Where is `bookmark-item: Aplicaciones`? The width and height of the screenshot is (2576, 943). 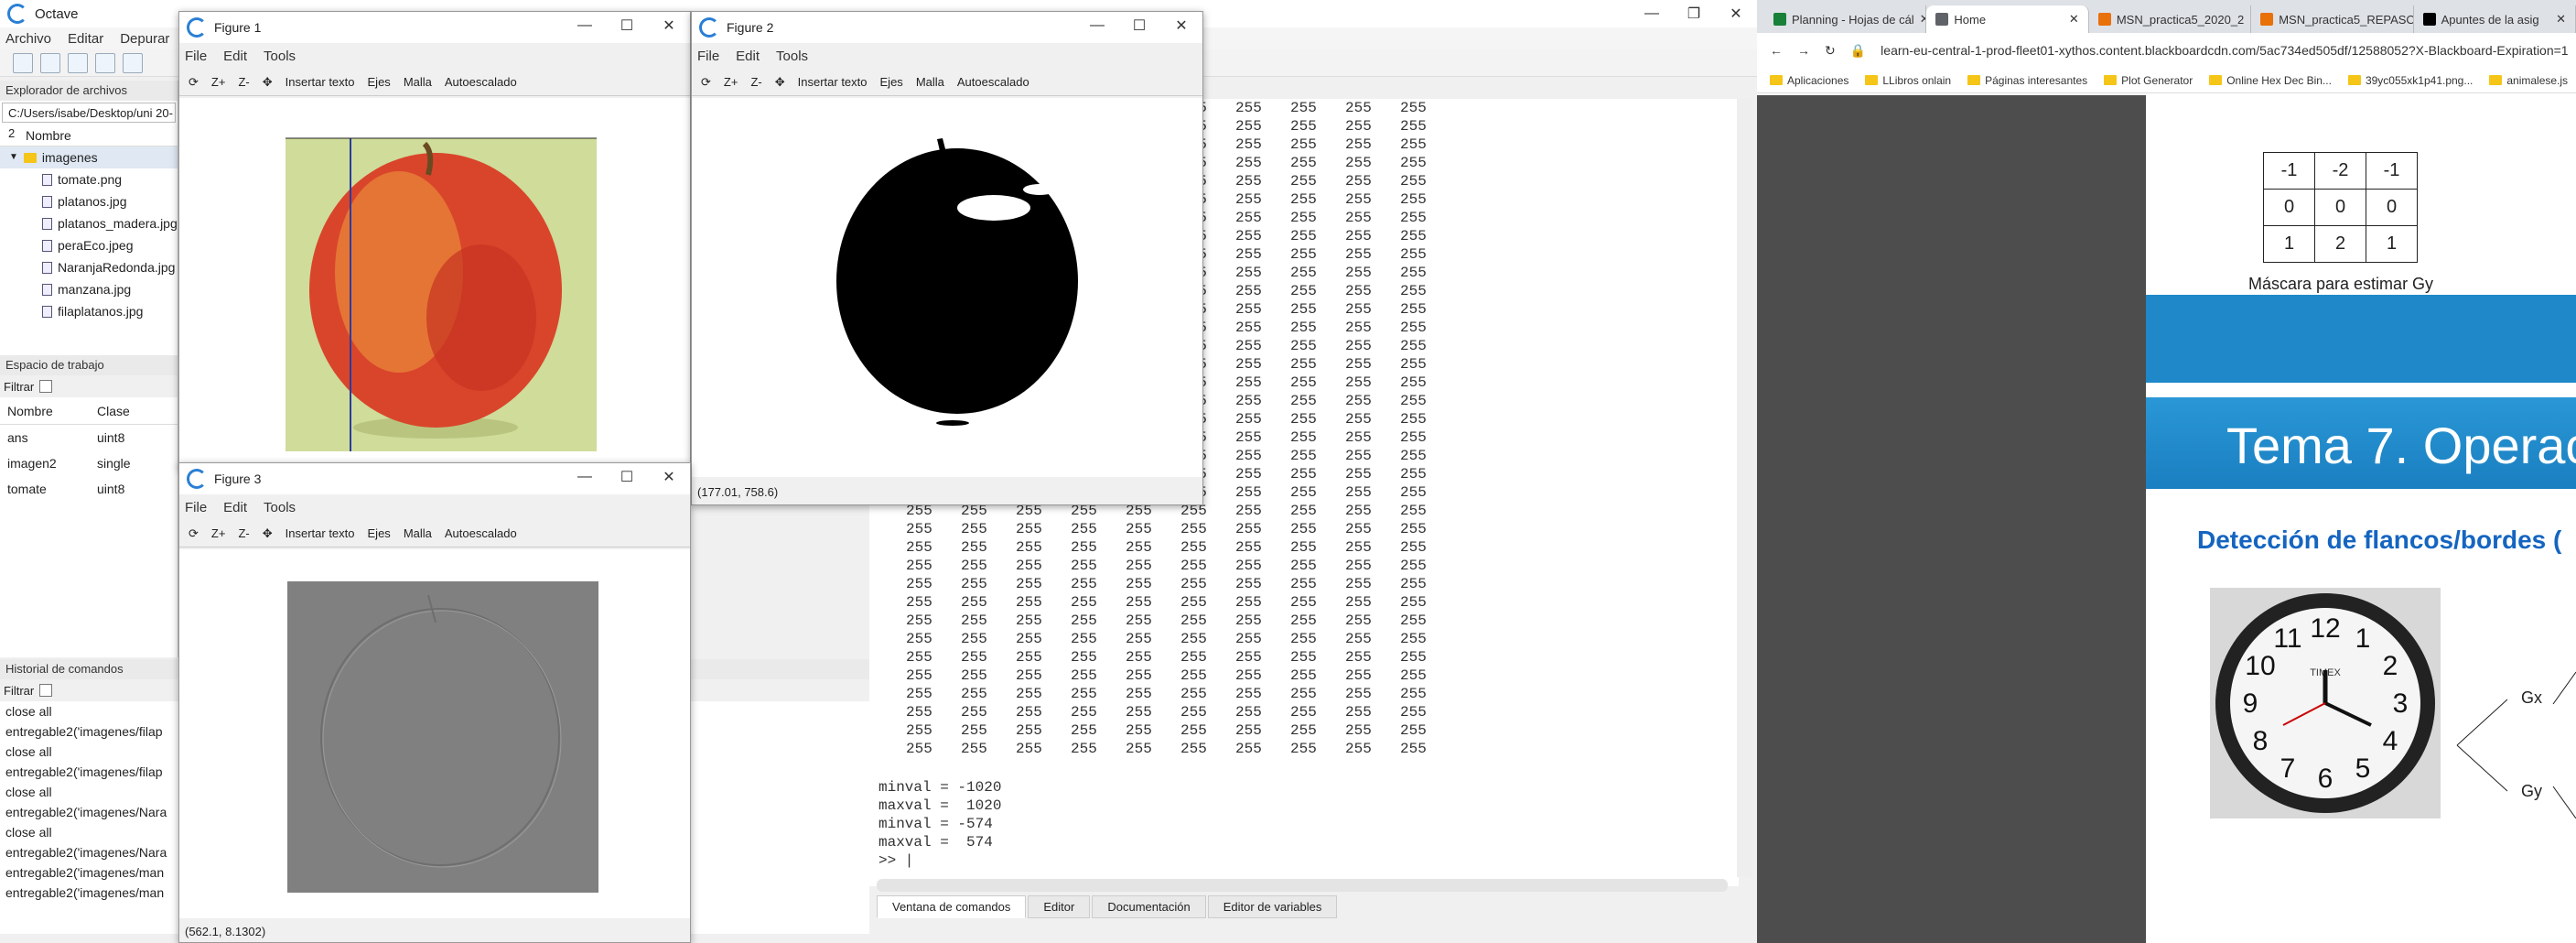 bookmark-item: Aplicaciones is located at coordinates (1809, 80).